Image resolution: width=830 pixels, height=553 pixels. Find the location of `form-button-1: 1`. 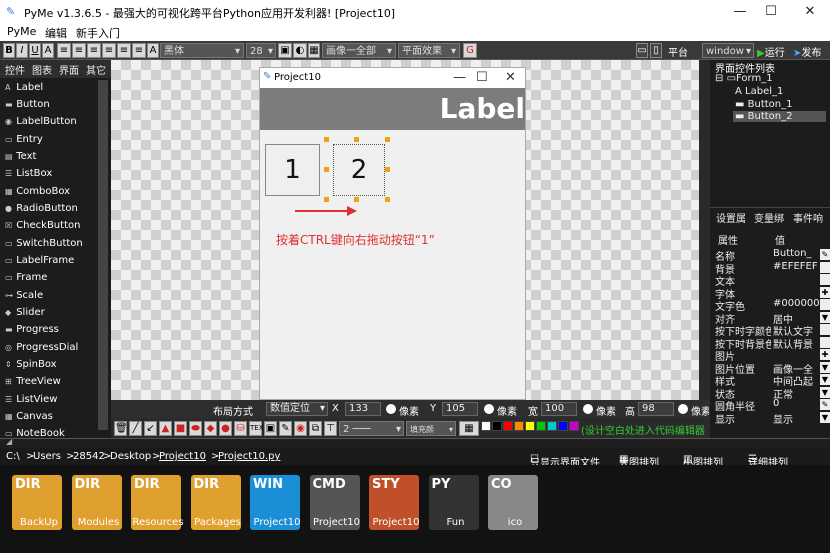

form-button-1: 1 is located at coordinates (292, 170).